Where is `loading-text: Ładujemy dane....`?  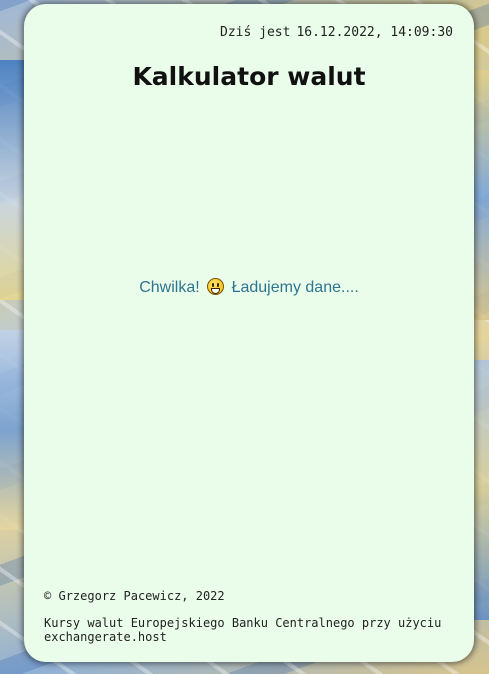
loading-text: Ładujemy dane.... is located at coordinates (295, 287).